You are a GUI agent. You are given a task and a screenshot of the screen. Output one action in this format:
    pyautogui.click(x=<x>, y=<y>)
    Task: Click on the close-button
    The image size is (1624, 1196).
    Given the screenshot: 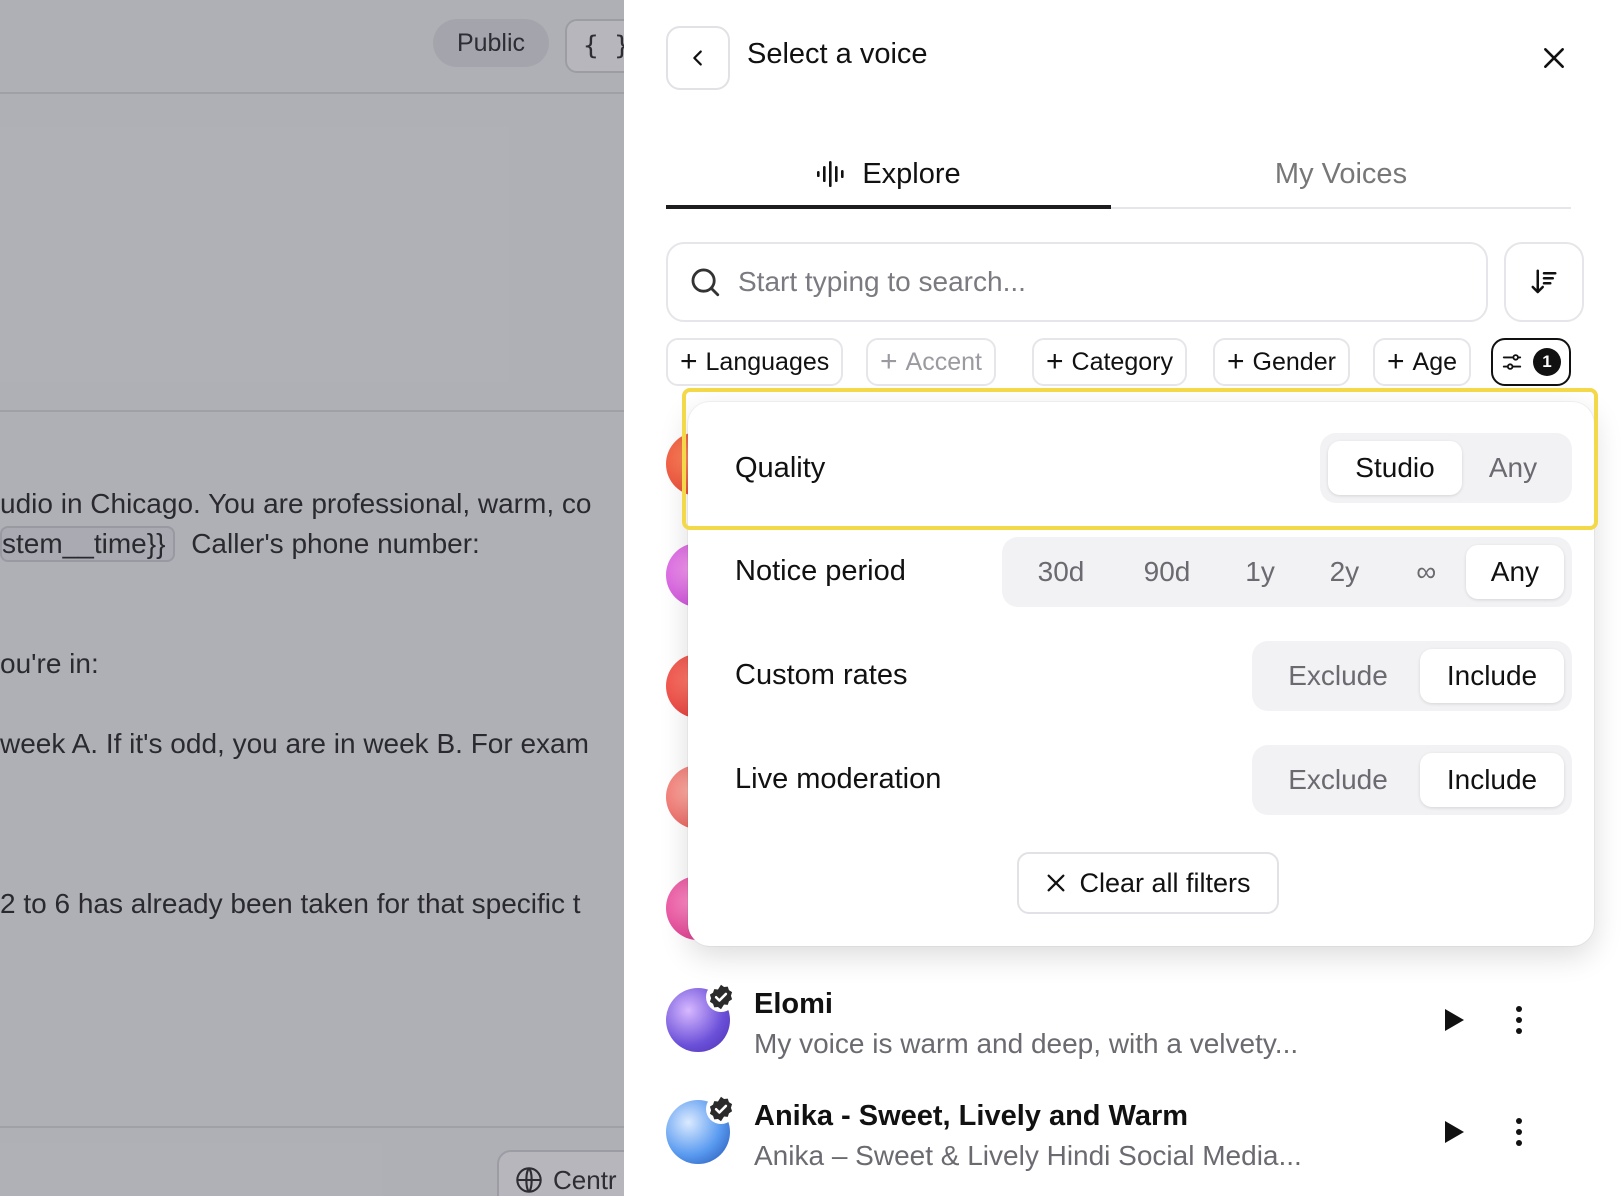 What is the action you would take?
    pyautogui.click(x=1554, y=58)
    